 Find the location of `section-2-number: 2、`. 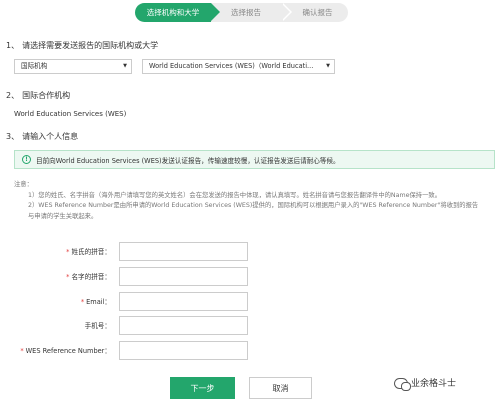

section-2-number: 2、 is located at coordinates (13, 95).